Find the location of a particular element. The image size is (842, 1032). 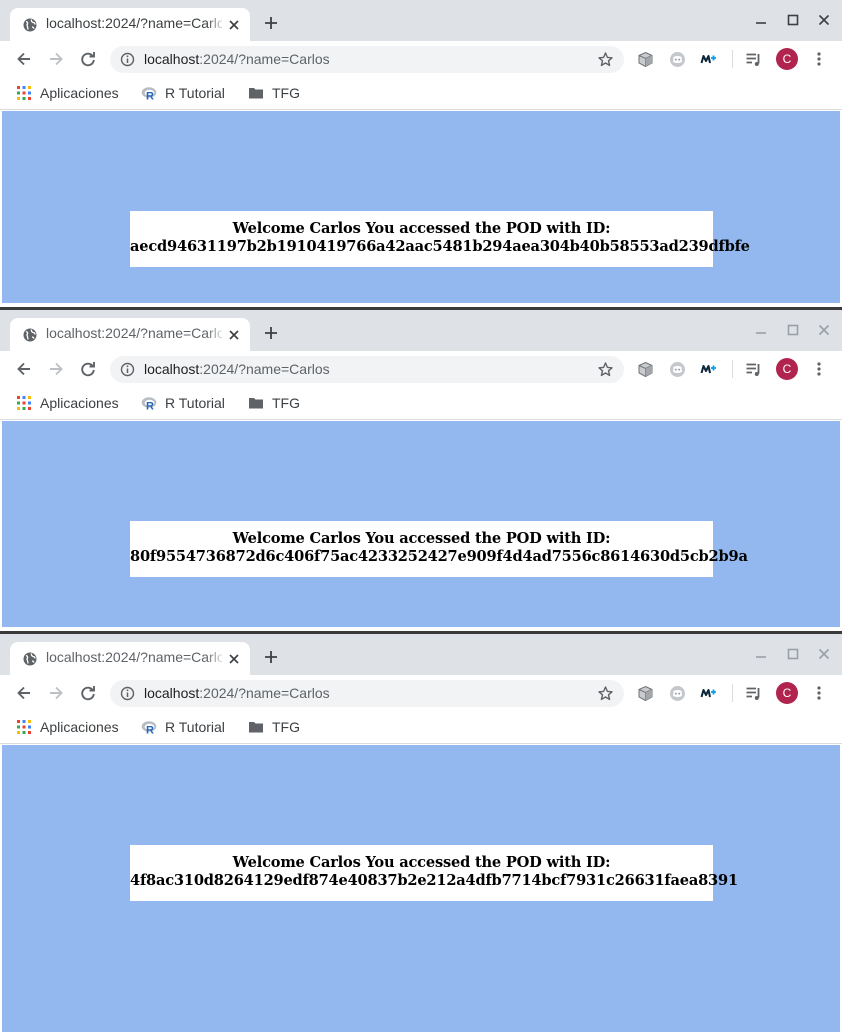

bookmarks-bar: Aplicaciones R R Tutorial TFG is located at coordinates (421, 403).